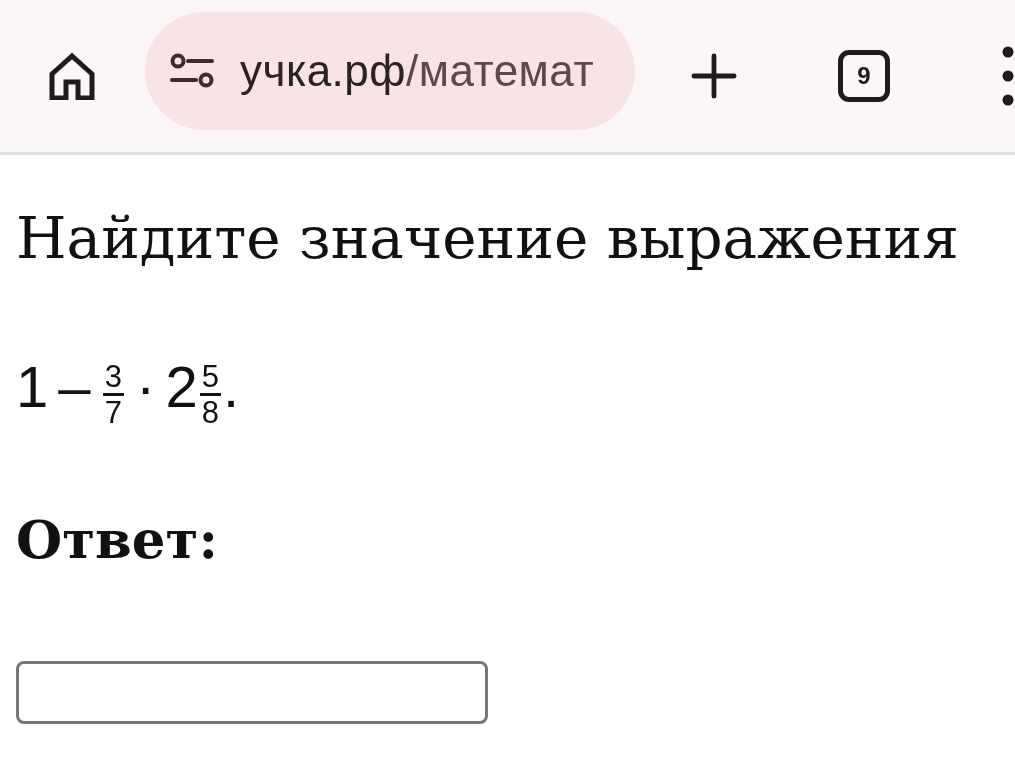  Describe the element at coordinates (72, 76) in the screenshot. I see `home-icon` at that location.